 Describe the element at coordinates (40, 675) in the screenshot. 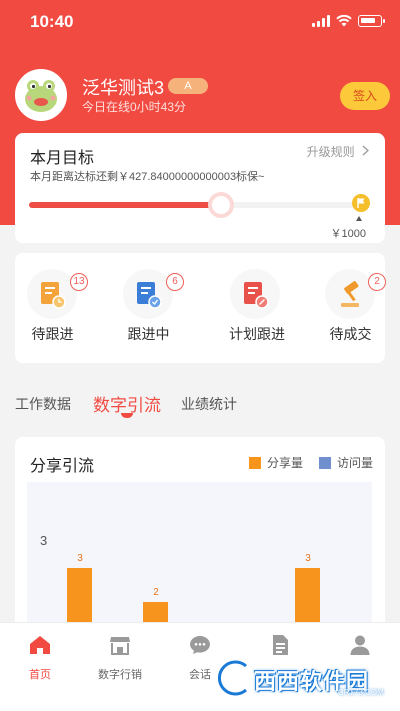

I see `tabbar-label: 首页` at that location.